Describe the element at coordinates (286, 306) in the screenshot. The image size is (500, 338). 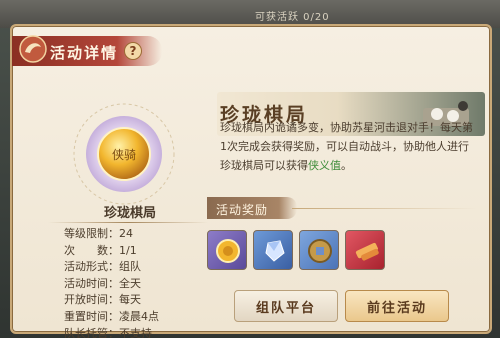
I see `team-platform-button: 组队平台` at that location.